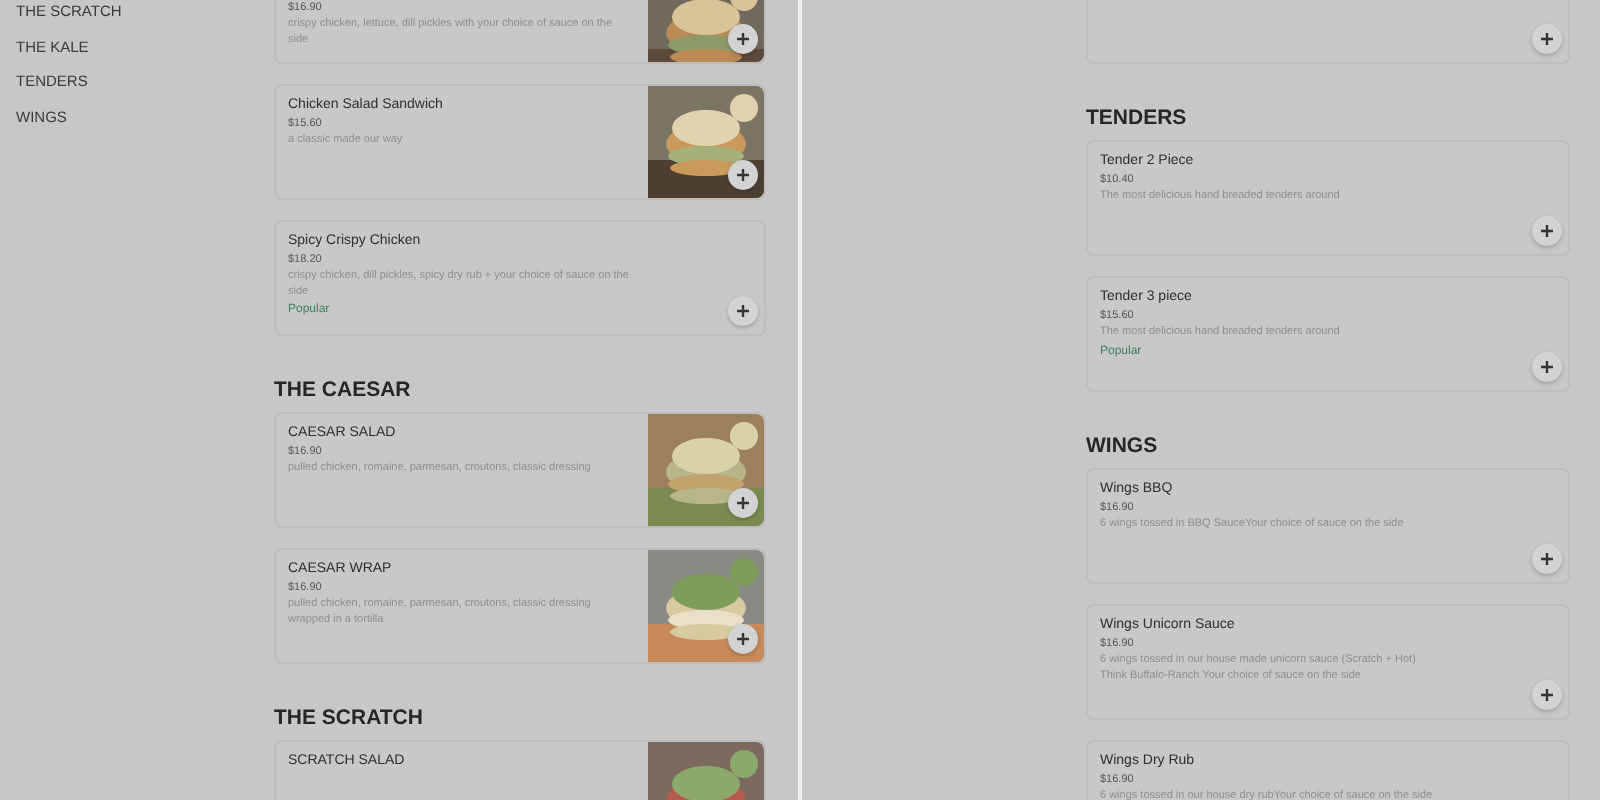  Describe the element at coordinates (343, 391) in the screenshot. I see `section-heading: THE CAESAR` at that location.